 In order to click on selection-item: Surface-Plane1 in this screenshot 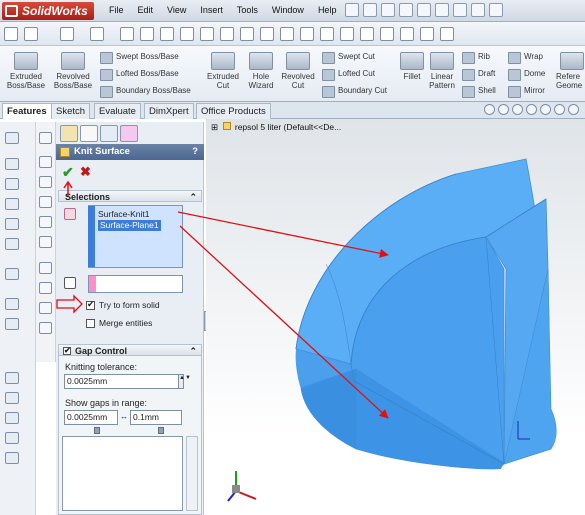, I will do `click(129, 225)`.